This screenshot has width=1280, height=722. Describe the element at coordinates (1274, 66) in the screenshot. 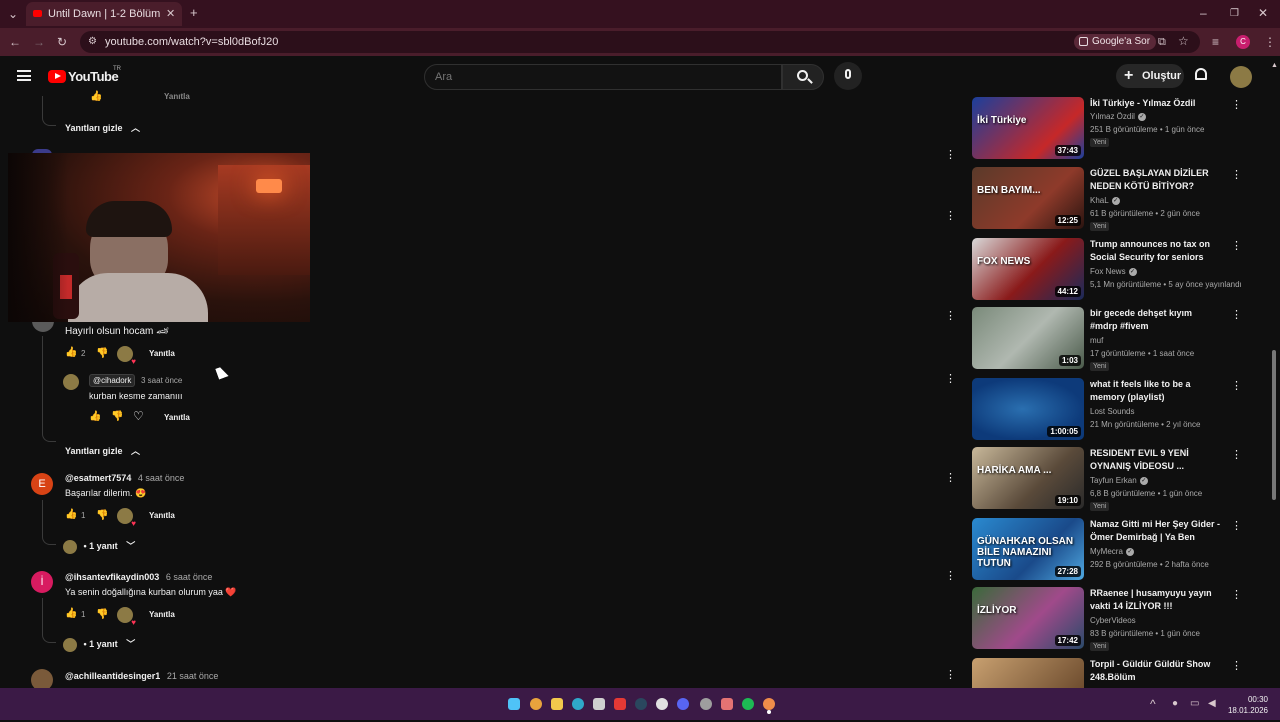

I see `scroll-up-arrow-icon: ▲` at that location.